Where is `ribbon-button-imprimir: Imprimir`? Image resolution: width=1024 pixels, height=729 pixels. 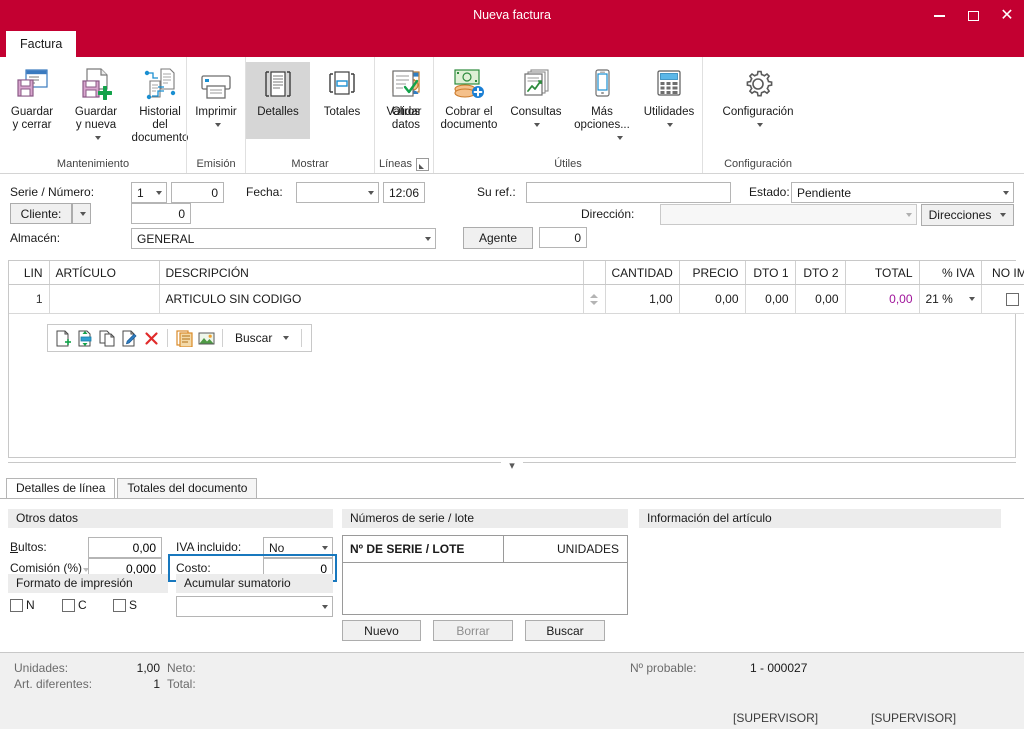
ribbon-button-imprimir: Imprimir is located at coordinates (216, 96).